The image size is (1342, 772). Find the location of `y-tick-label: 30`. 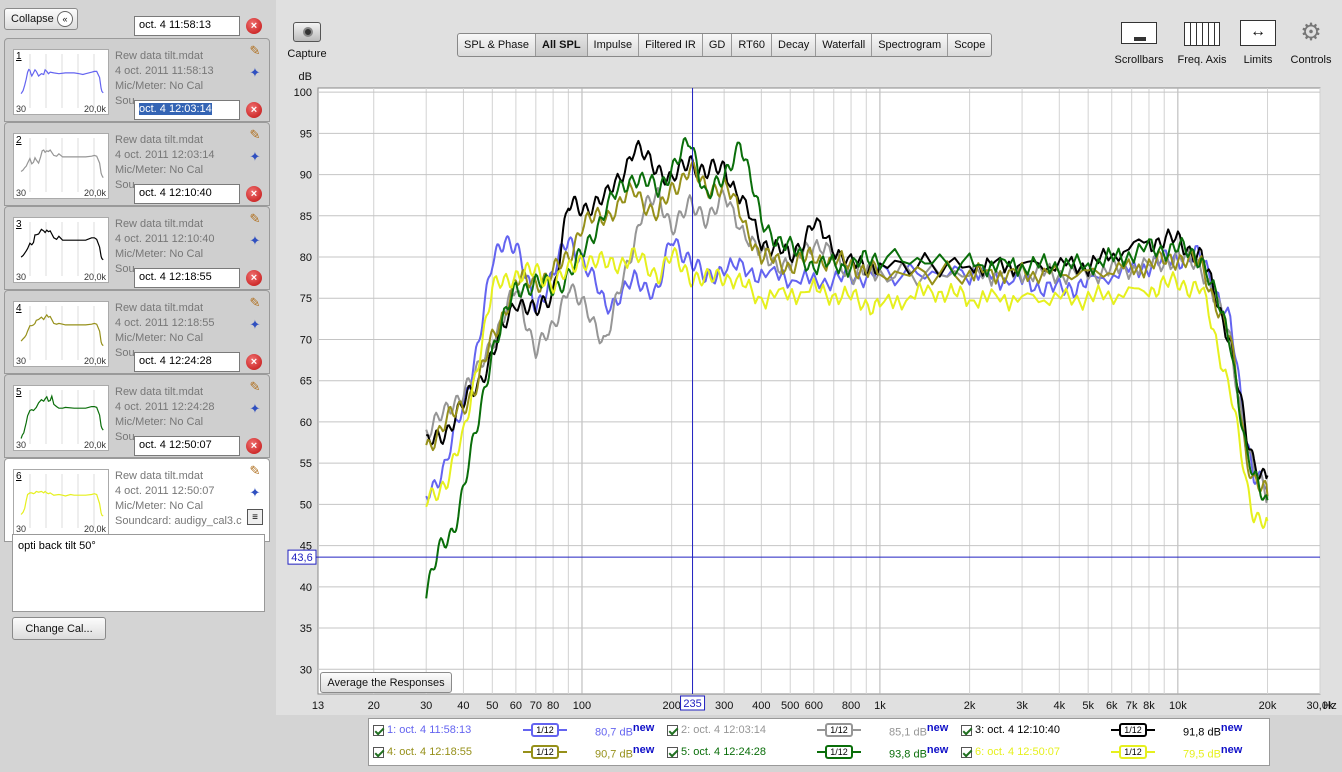

y-tick-label: 30 is located at coordinates (306, 670).